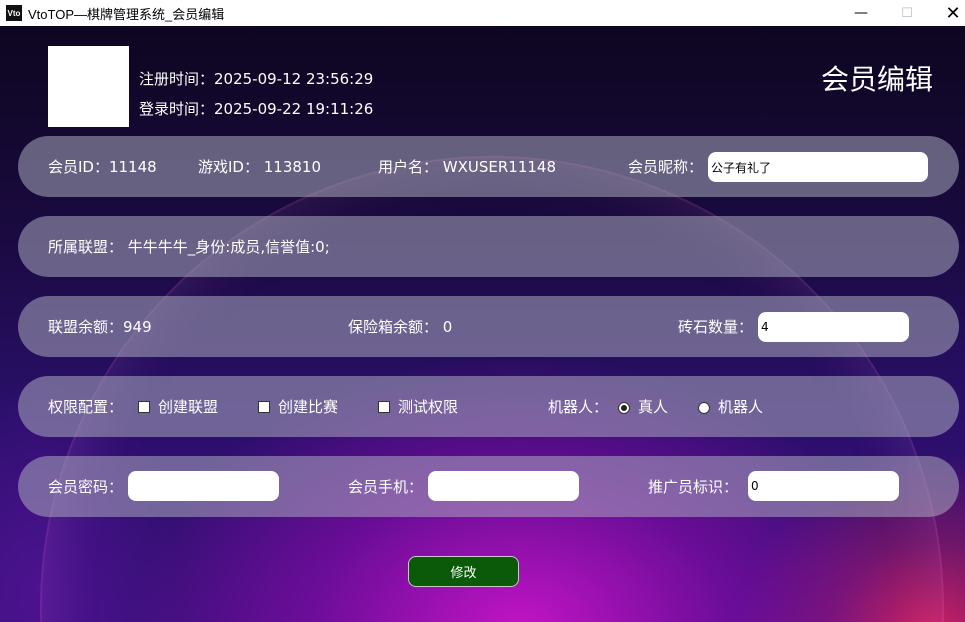 The height and width of the screenshot is (622, 965). What do you see at coordinates (386, 487) in the screenshot?
I see `phone-label: 会员手机：` at bounding box center [386, 487].